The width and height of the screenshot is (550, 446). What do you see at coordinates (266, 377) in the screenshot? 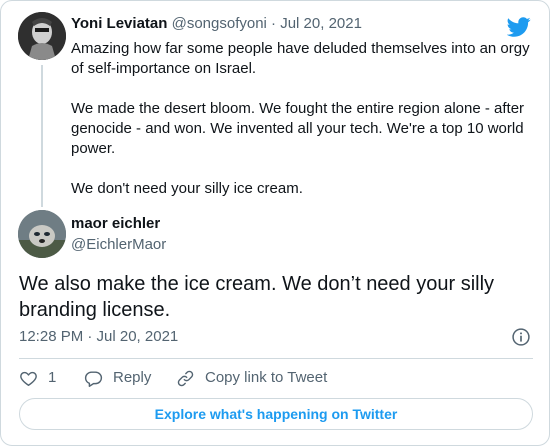
I see `copy-link-label: Copy link to Tweet` at bounding box center [266, 377].